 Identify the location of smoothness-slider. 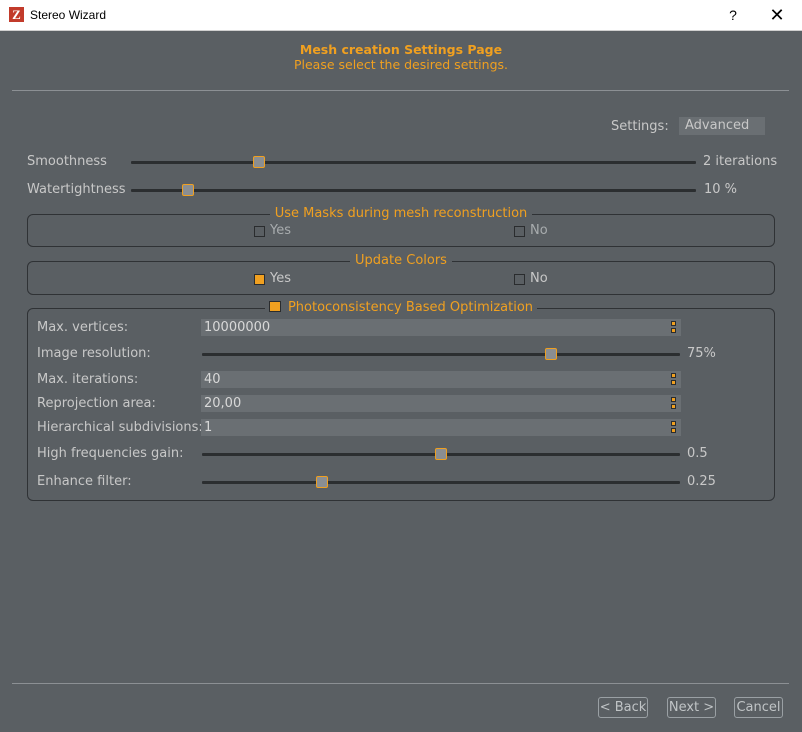
(413, 162).